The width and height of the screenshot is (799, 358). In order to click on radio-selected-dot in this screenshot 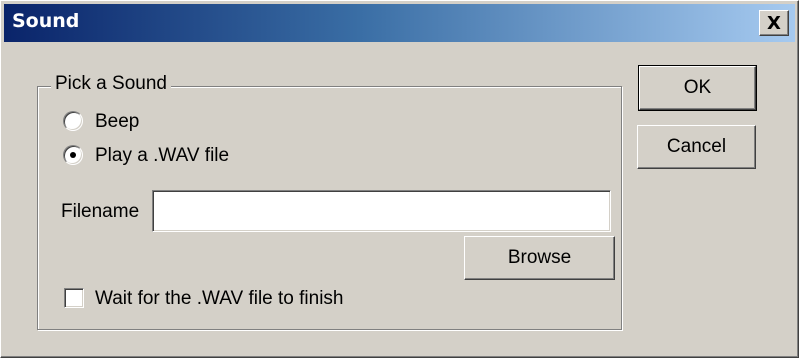, I will do `click(73, 155)`.